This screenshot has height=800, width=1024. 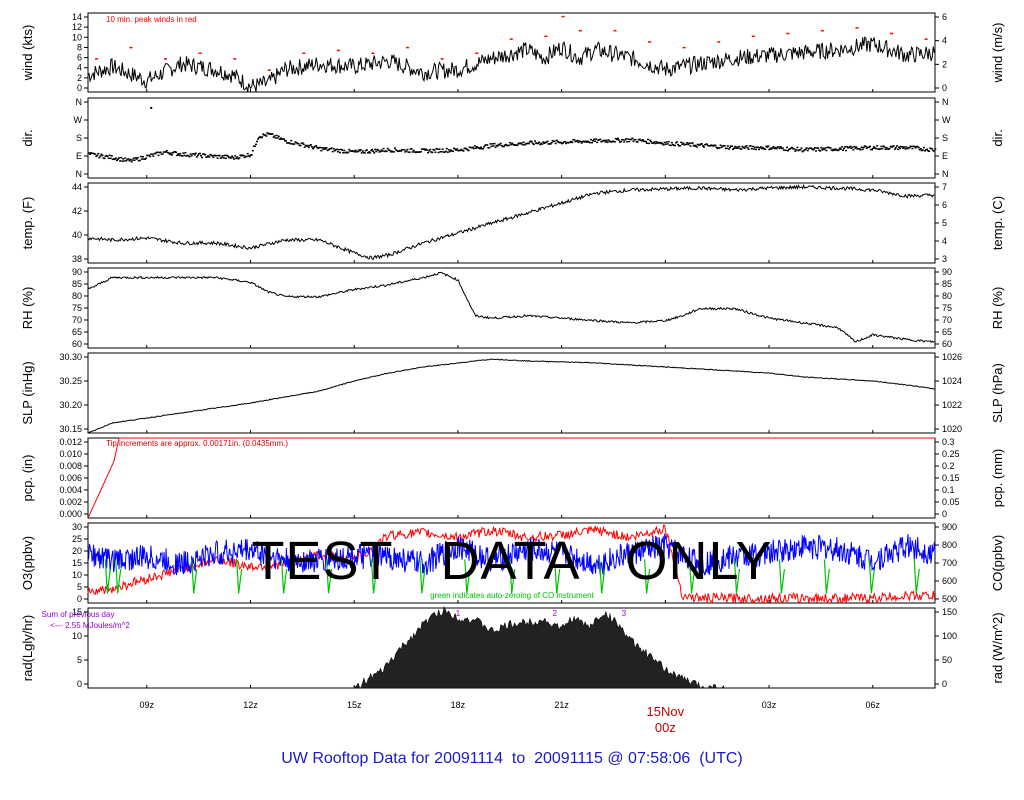 What do you see at coordinates (946, 120) in the screenshot?
I see `dir-rtick-label: W` at bounding box center [946, 120].